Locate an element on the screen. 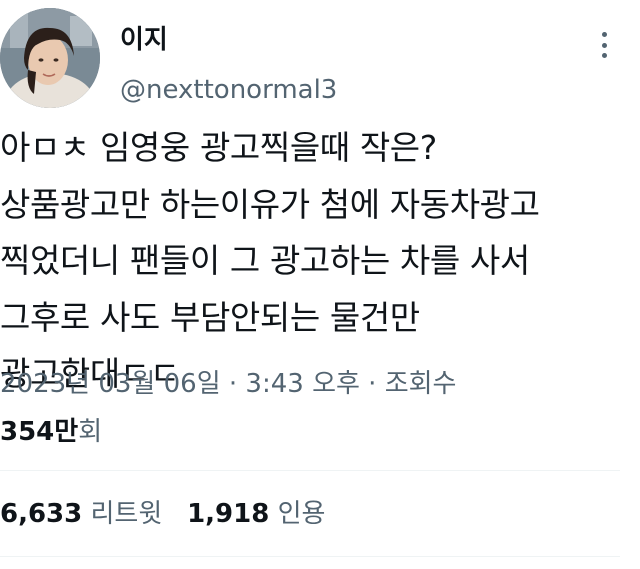 The height and width of the screenshot is (569, 640). views-number: 354만 is located at coordinates (39, 432).